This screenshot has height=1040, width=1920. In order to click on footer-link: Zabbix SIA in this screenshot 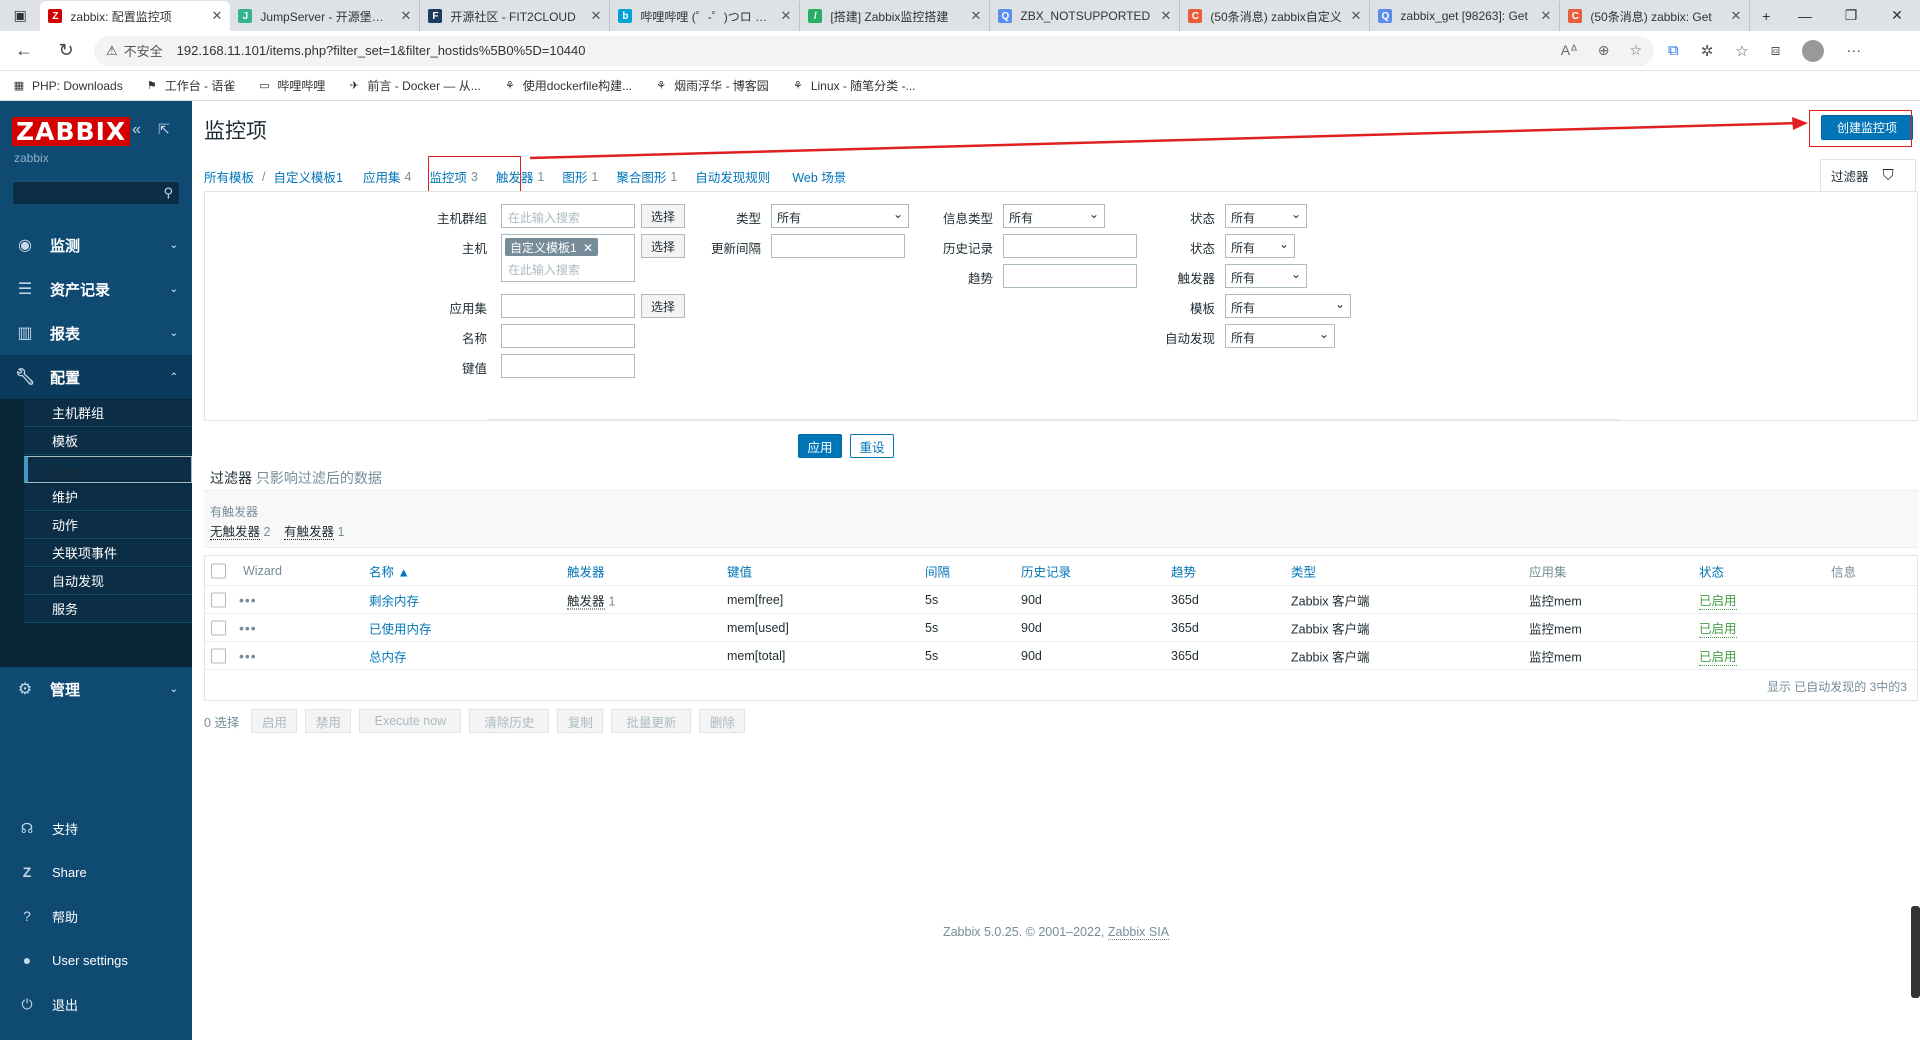, I will do `click(1138, 932)`.